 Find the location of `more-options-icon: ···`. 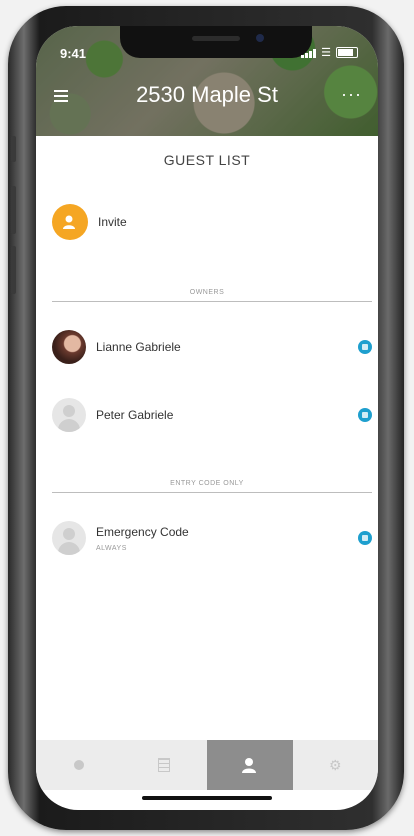

more-options-icon: ··· is located at coordinates (351, 94).